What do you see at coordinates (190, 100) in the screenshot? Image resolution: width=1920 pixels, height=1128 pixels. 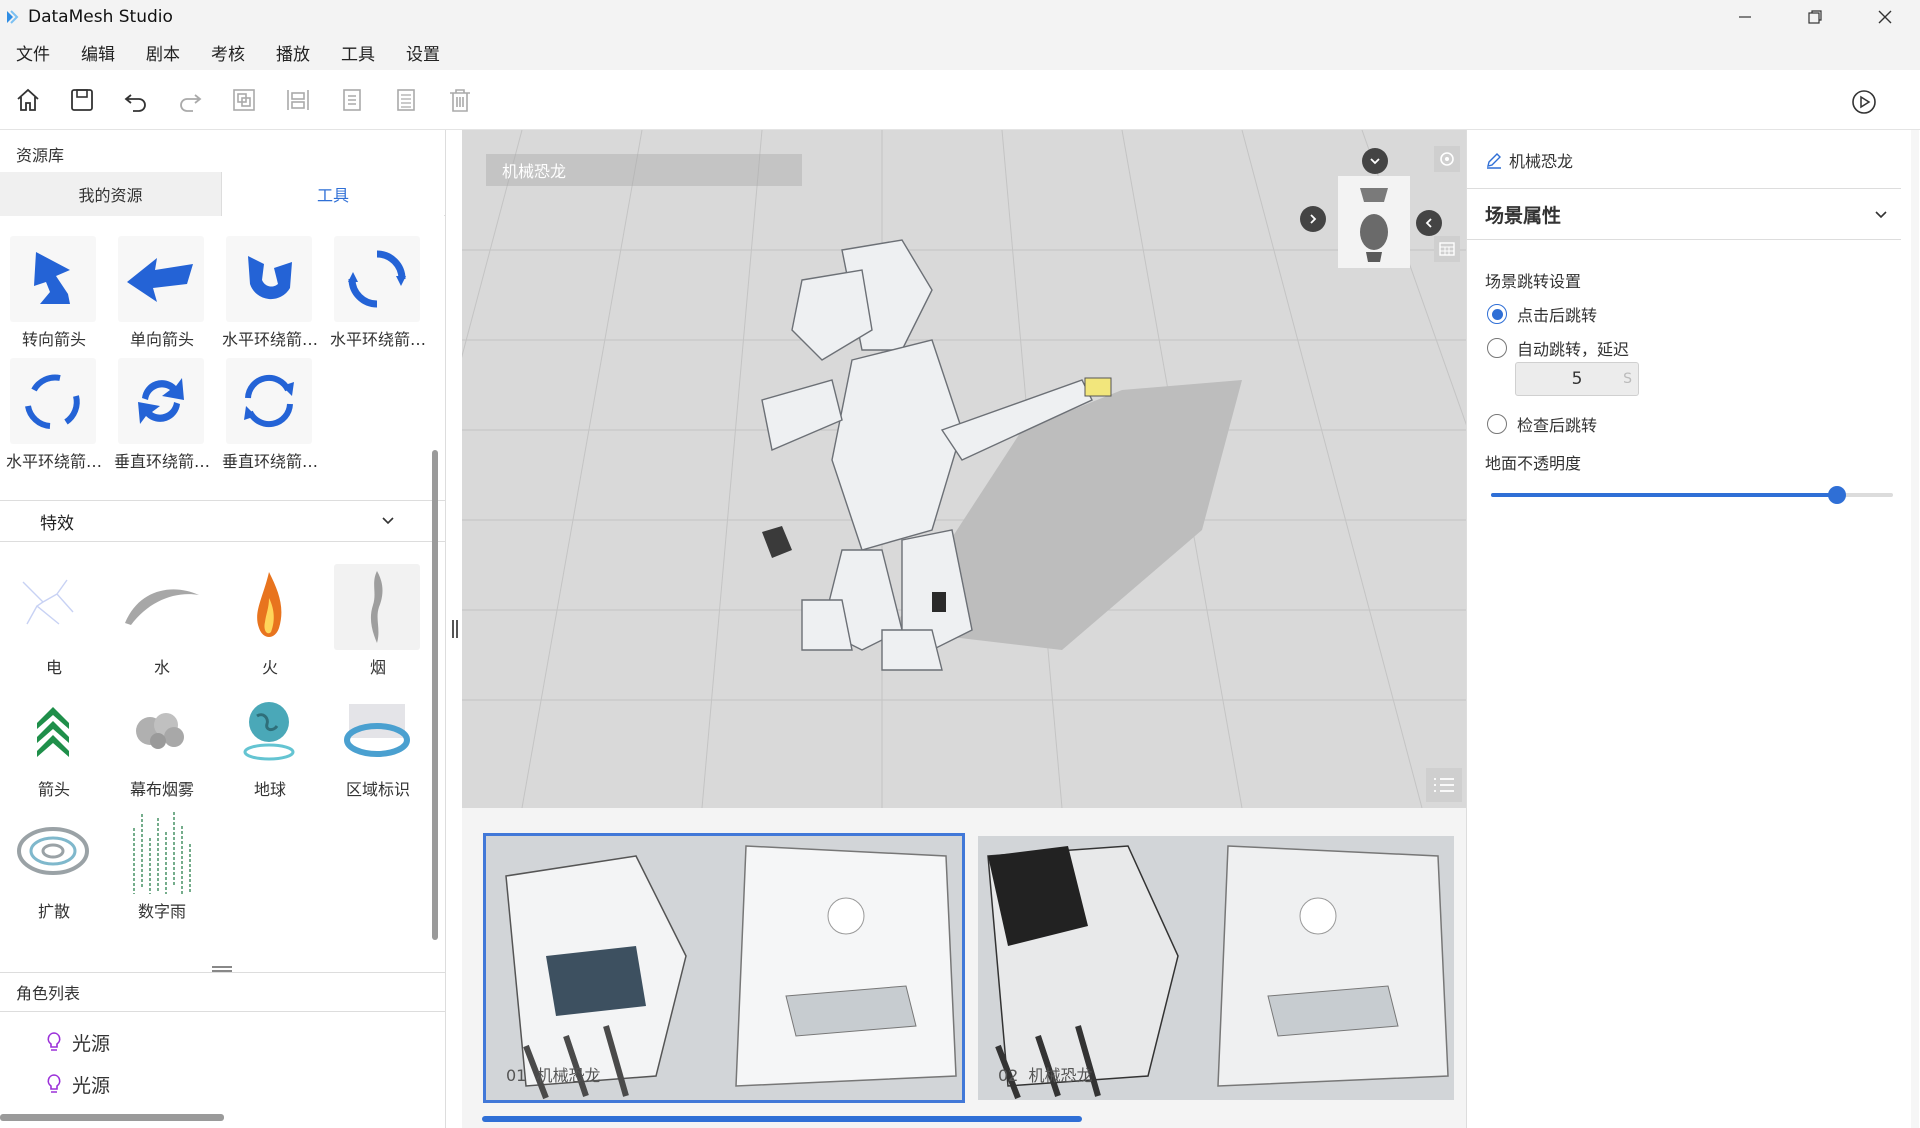 I see `redo-button` at bounding box center [190, 100].